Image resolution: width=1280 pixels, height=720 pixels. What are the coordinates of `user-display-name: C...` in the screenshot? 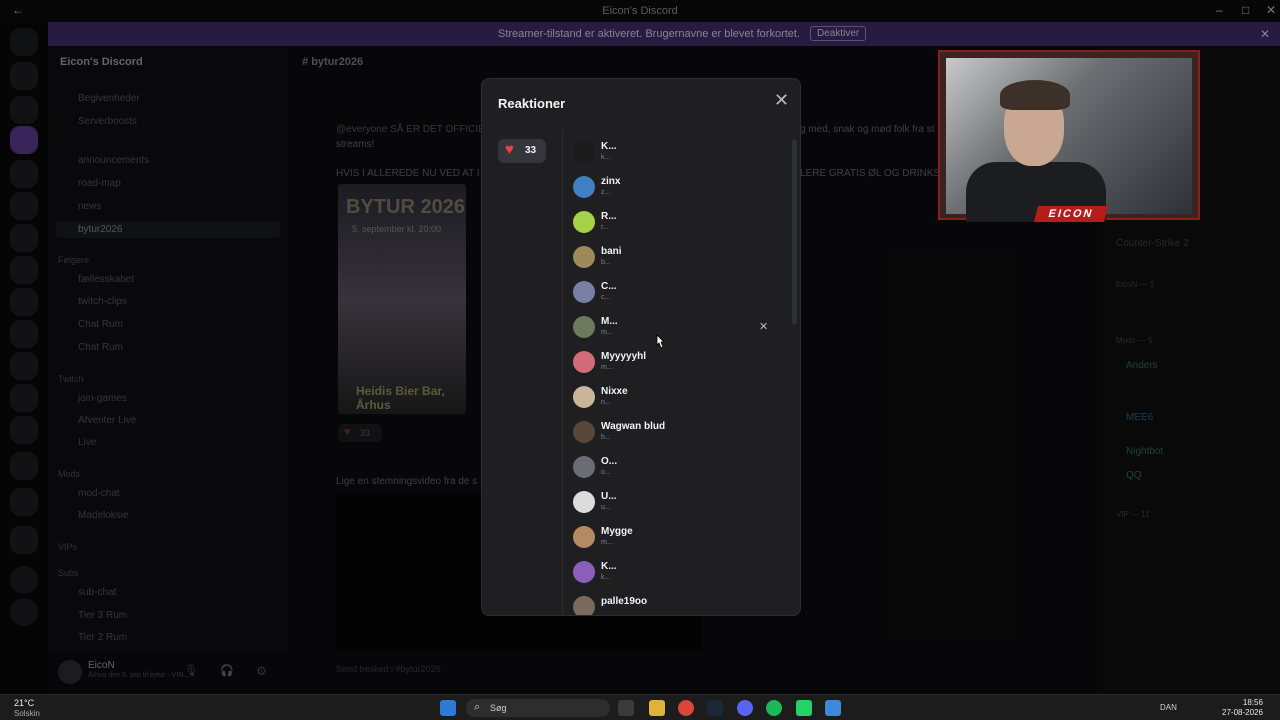 It's located at (609, 286).